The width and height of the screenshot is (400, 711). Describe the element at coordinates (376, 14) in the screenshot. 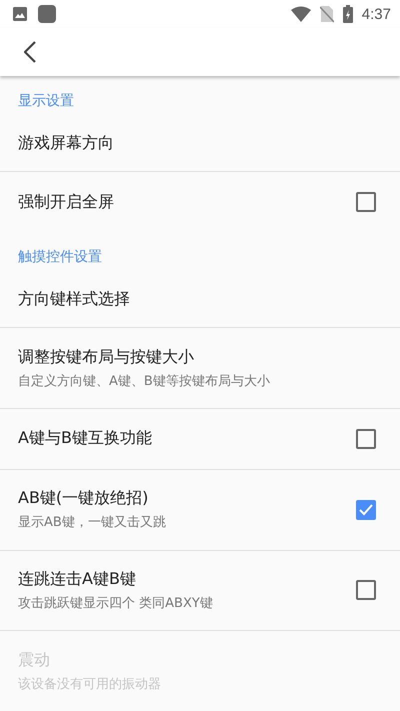

I see `status-time: 4:37` at that location.